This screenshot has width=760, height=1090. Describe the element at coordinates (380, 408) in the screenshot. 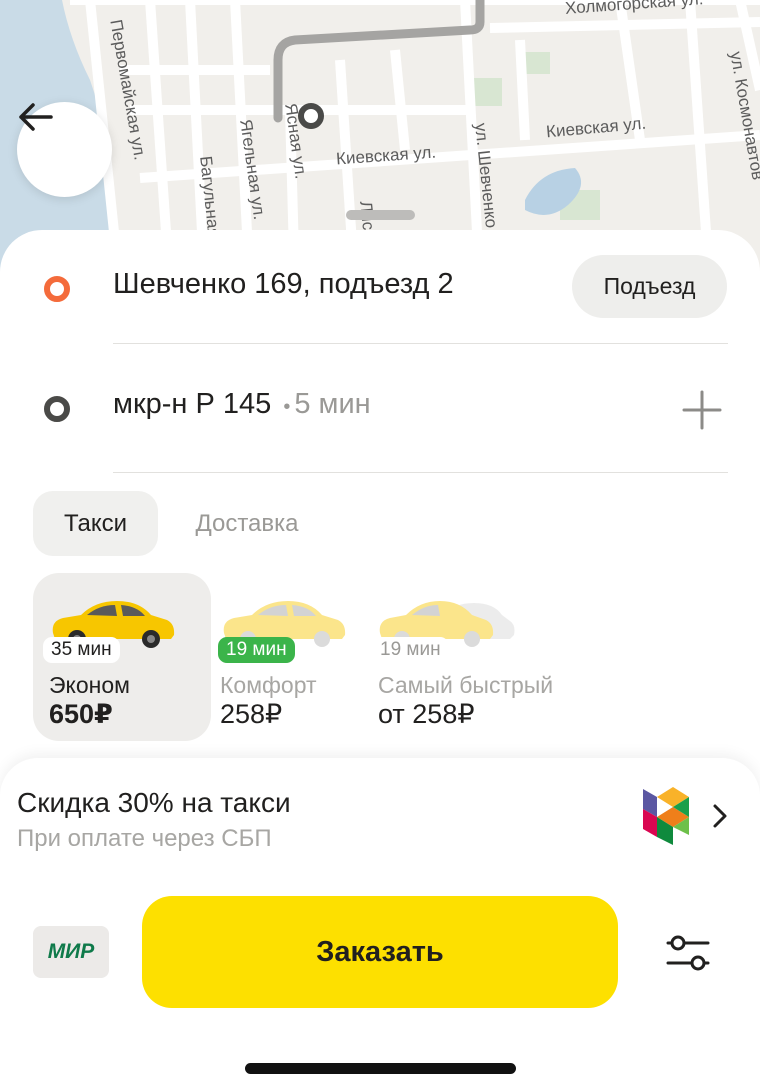

I see `route-destination-row: мкр-н Р 145 • 5 мин` at that location.